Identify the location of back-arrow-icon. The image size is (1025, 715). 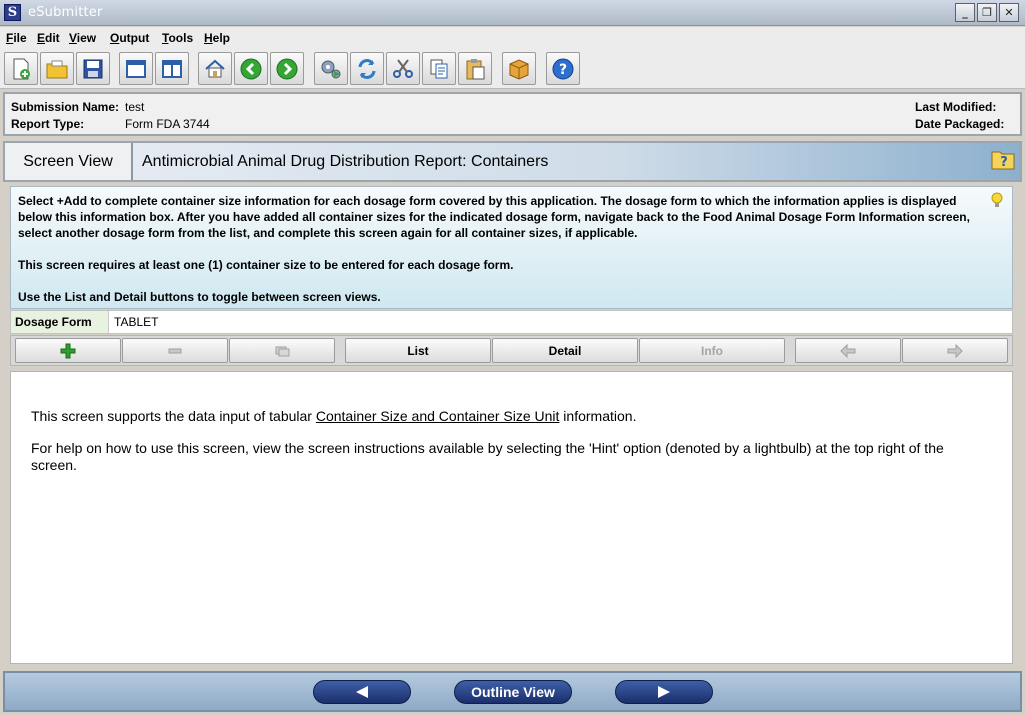
(251, 68).